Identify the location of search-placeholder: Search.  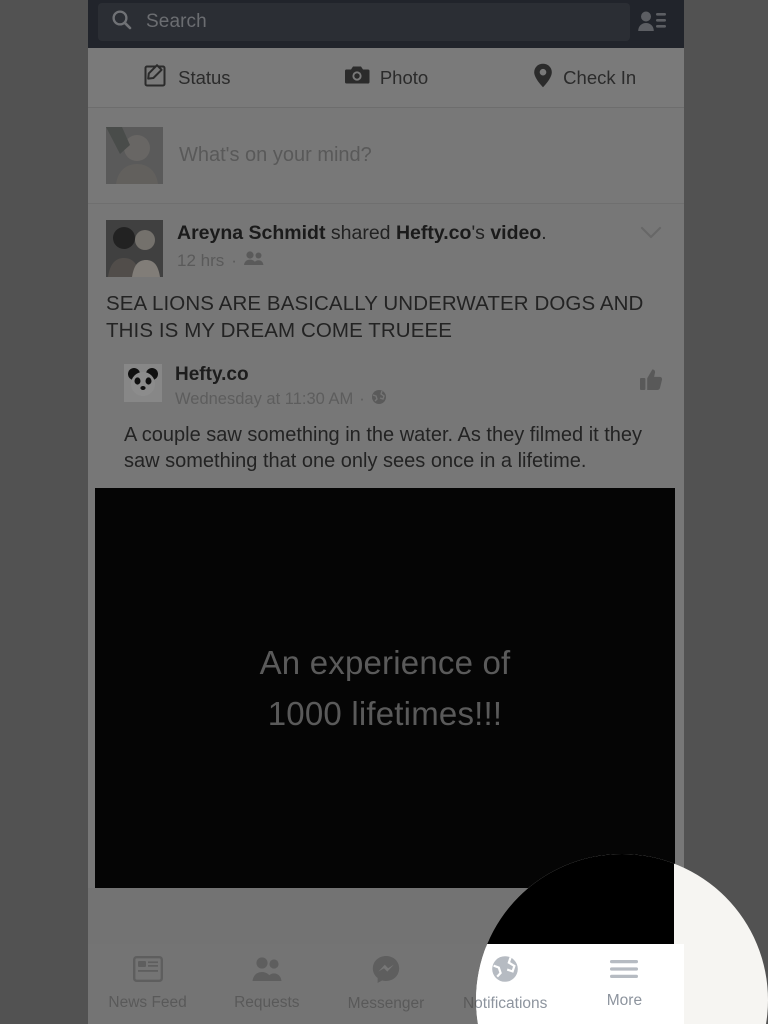
(176, 21).